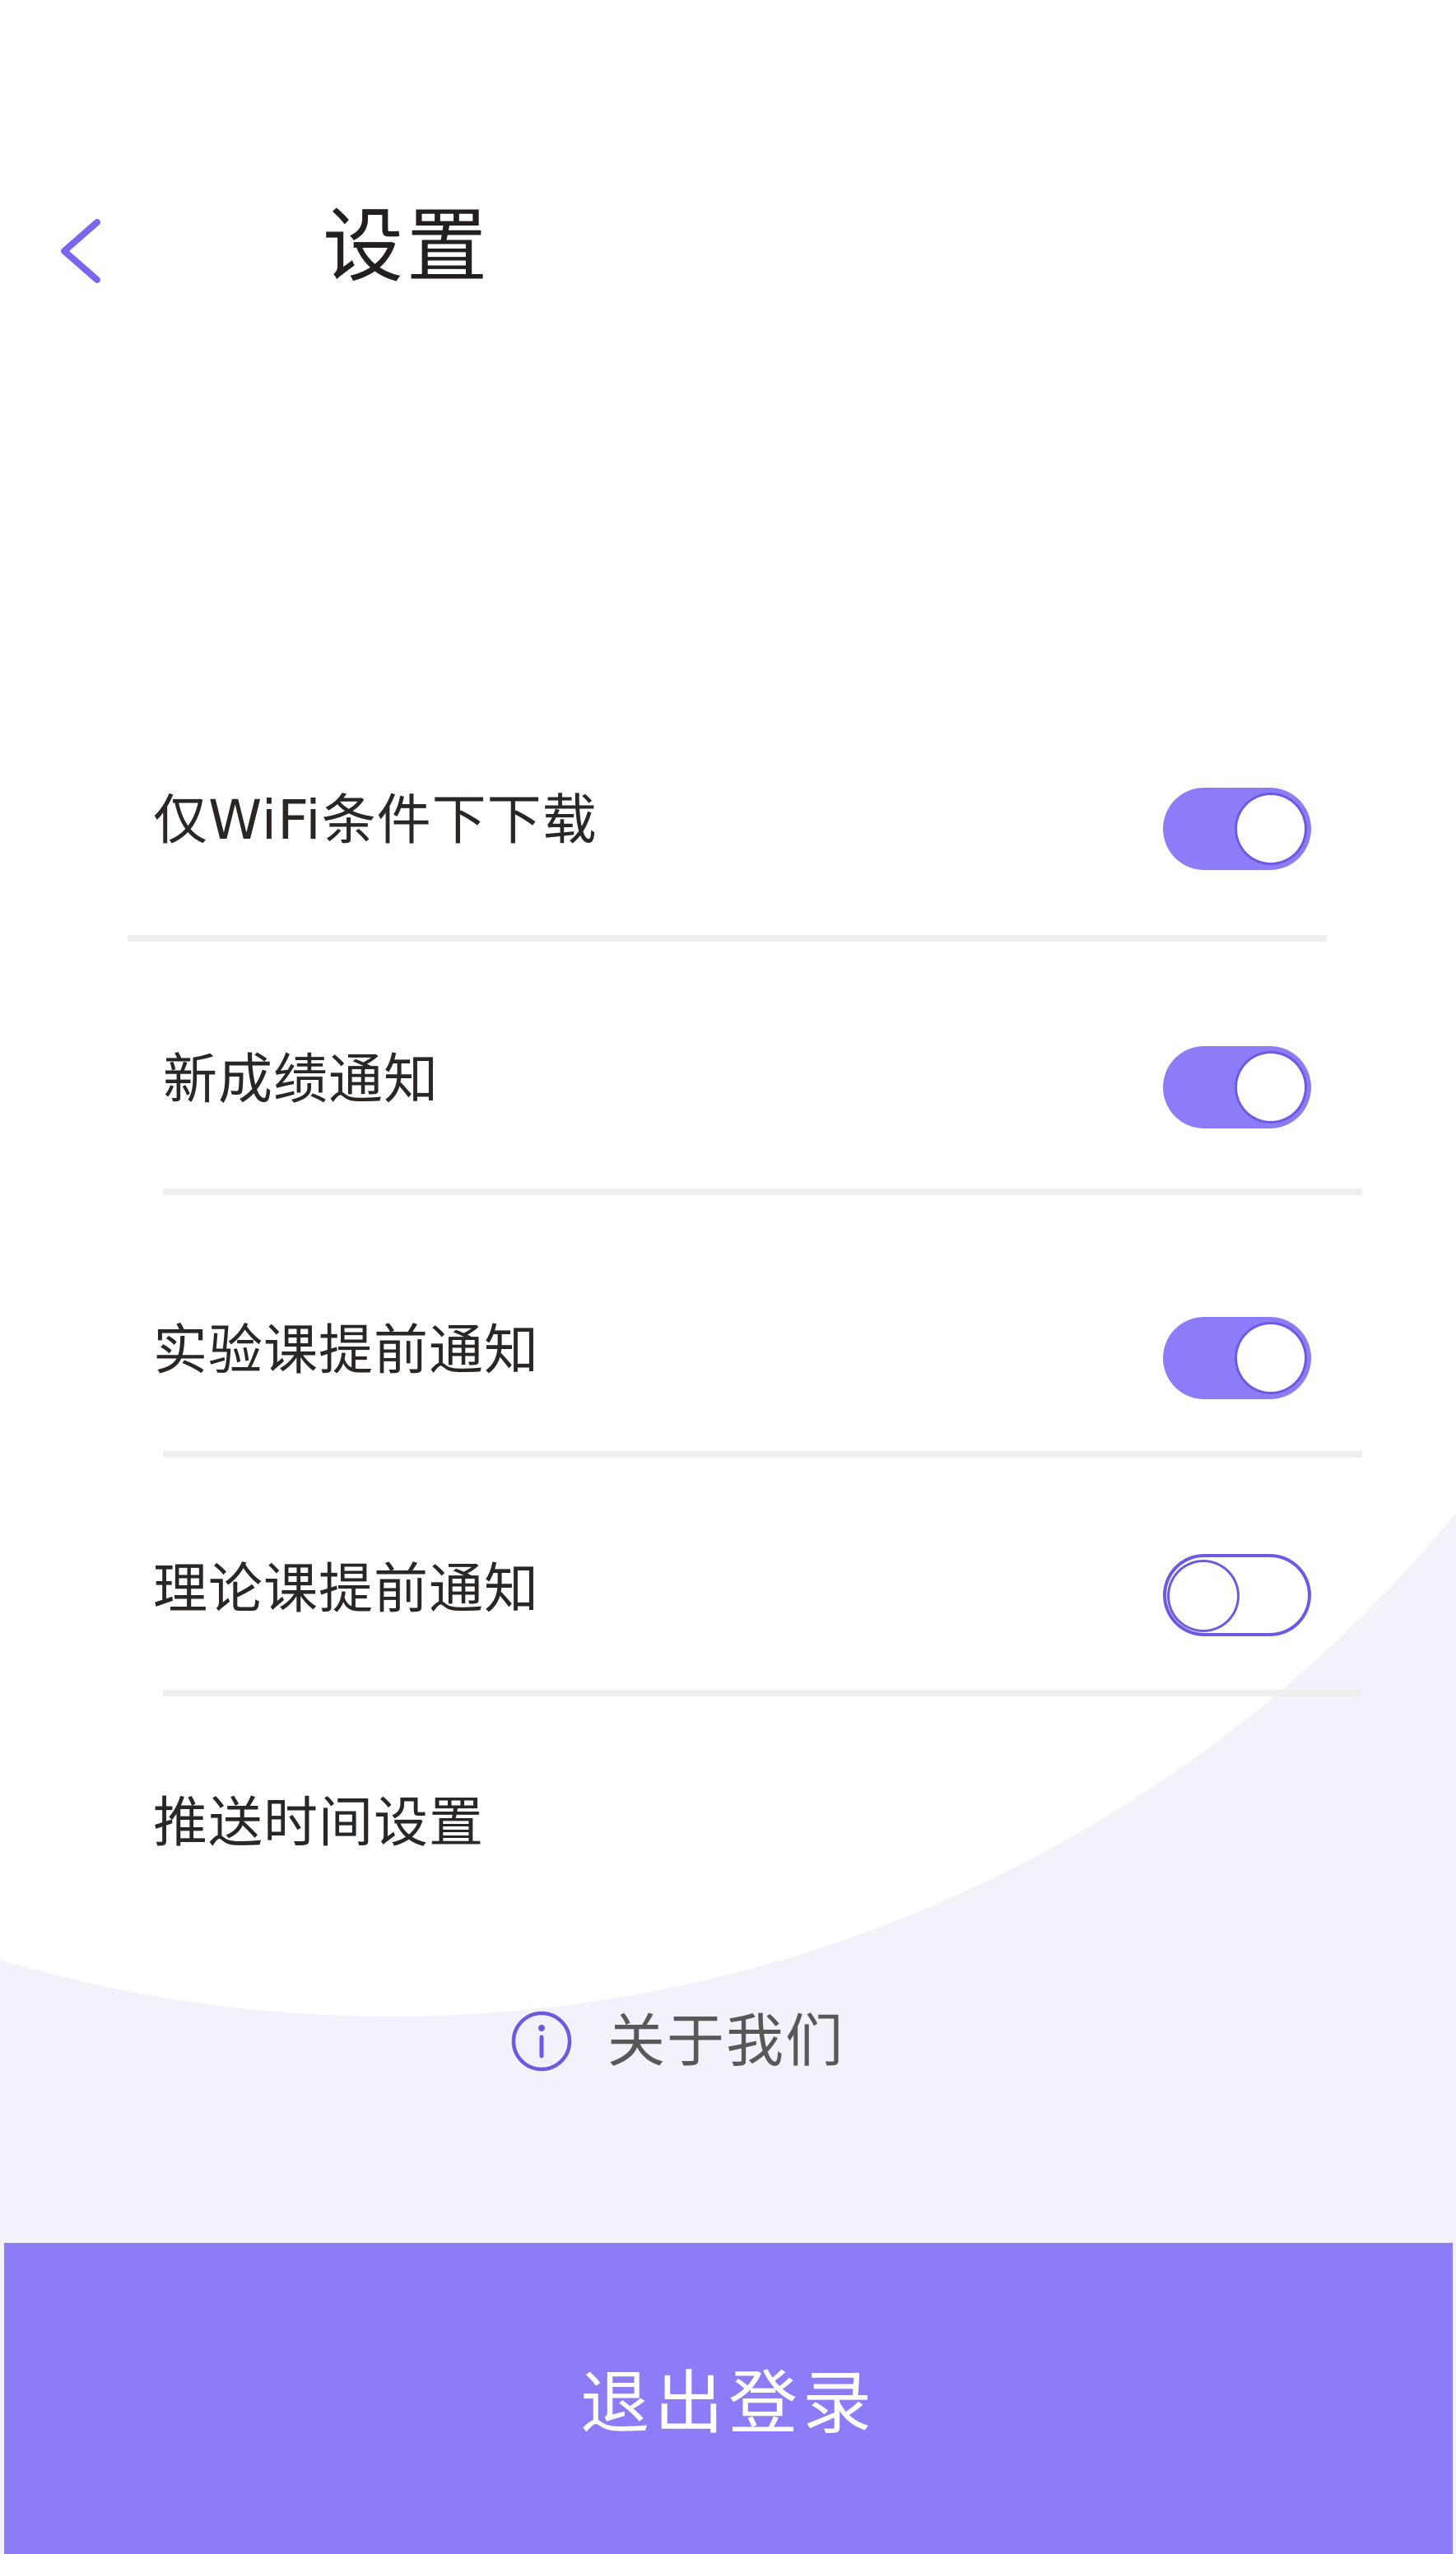 This screenshot has width=1456, height=2554. Describe the element at coordinates (301, 1079) in the screenshot. I see `setting-label-new-grade: 新成绩通知` at that location.